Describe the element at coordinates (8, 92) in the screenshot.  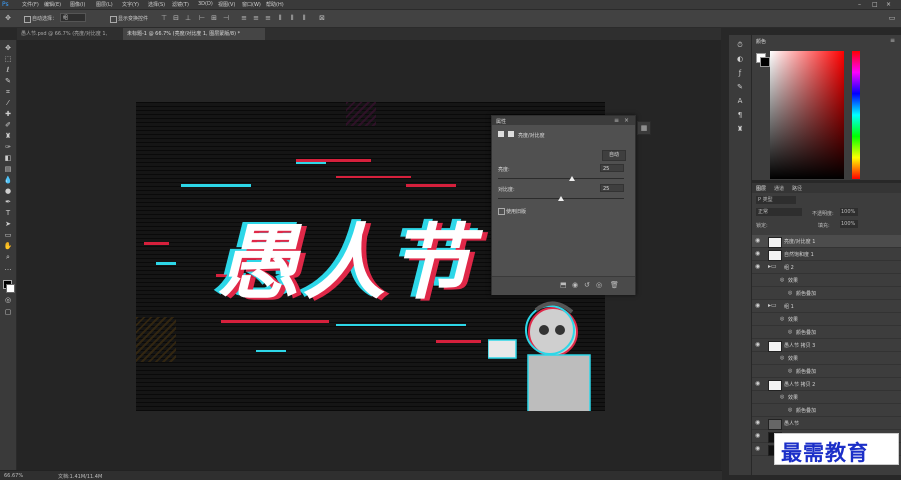
I see `crop-icon: ⌗` at that location.